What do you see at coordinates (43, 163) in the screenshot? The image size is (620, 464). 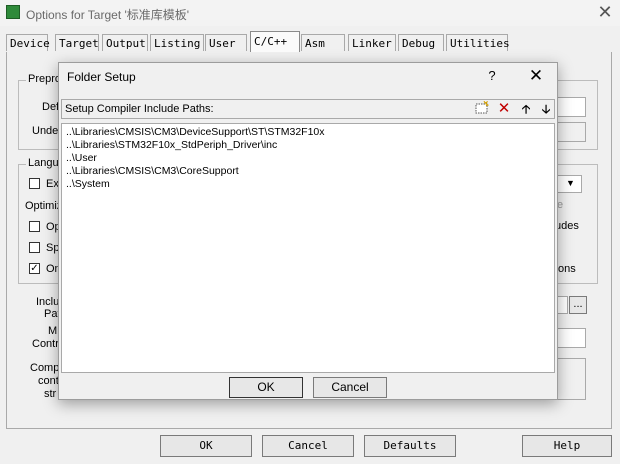 I see `language-label: Langu` at bounding box center [43, 163].